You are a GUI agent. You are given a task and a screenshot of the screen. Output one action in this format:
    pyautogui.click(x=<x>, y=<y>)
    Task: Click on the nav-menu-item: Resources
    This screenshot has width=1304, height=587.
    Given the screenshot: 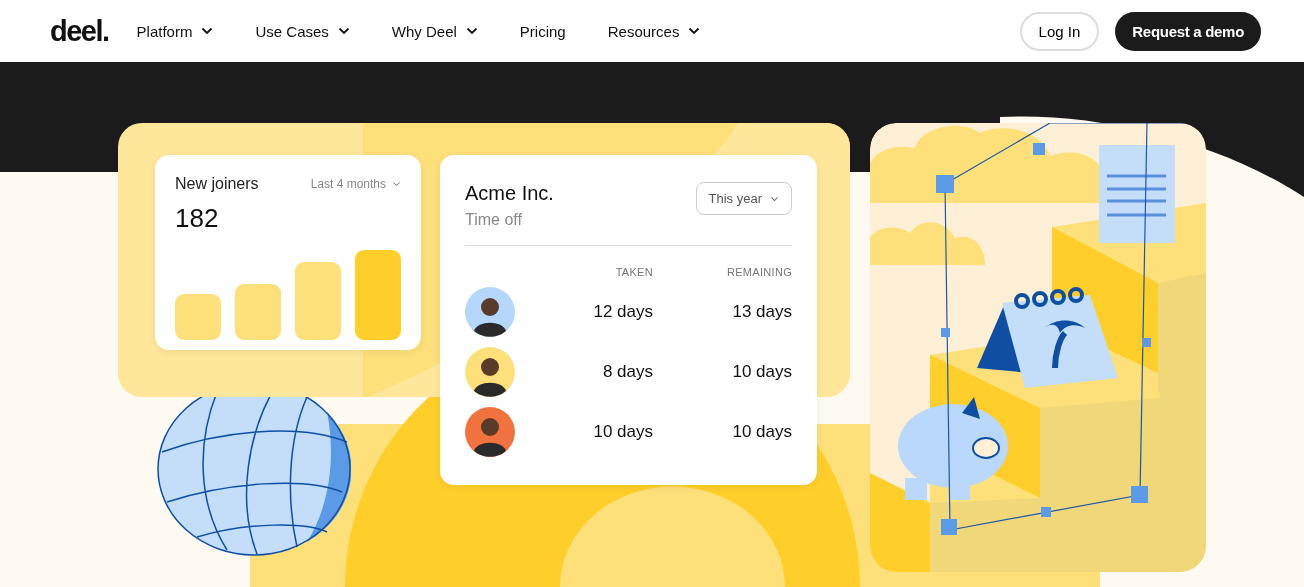 What is the action you would take?
    pyautogui.click(x=654, y=31)
    